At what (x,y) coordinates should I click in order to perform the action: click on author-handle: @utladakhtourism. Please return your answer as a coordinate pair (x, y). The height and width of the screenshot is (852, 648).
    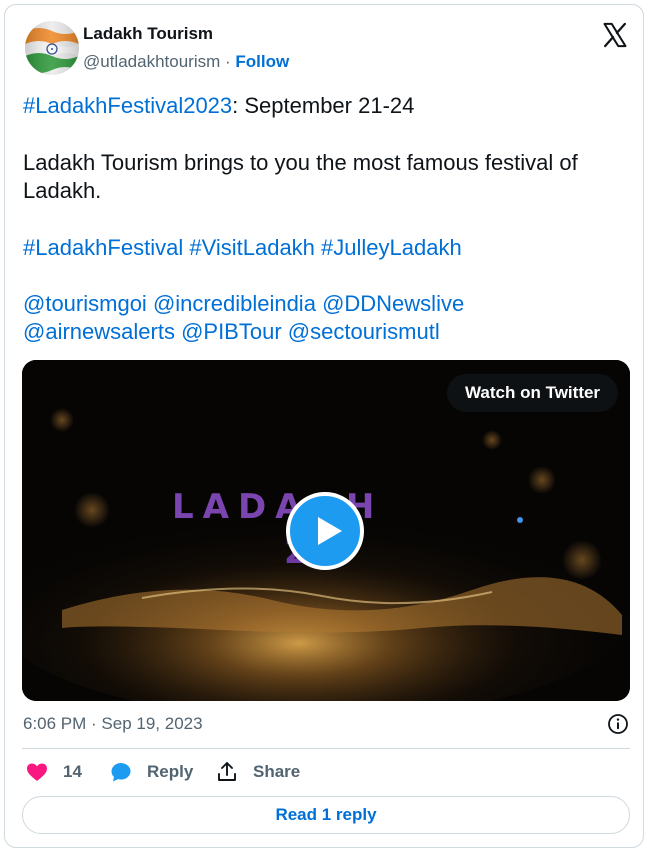
    Looking at the image, I should click on (151, 61).